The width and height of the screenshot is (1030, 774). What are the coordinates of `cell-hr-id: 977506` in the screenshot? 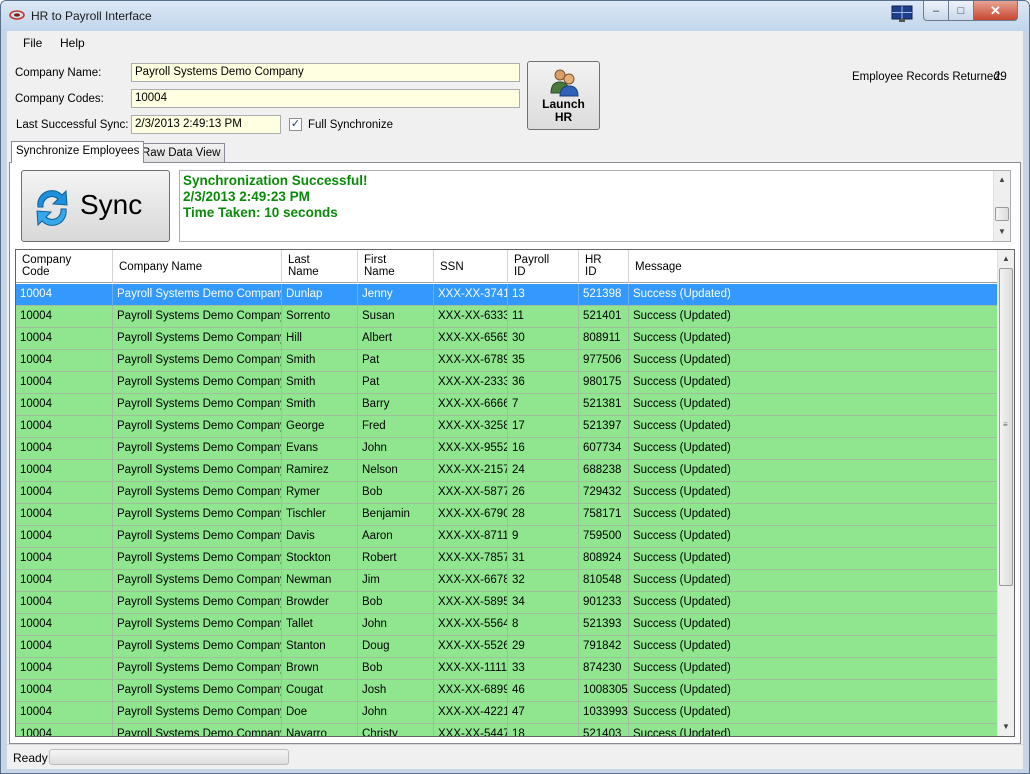 It's located at (604, 361).